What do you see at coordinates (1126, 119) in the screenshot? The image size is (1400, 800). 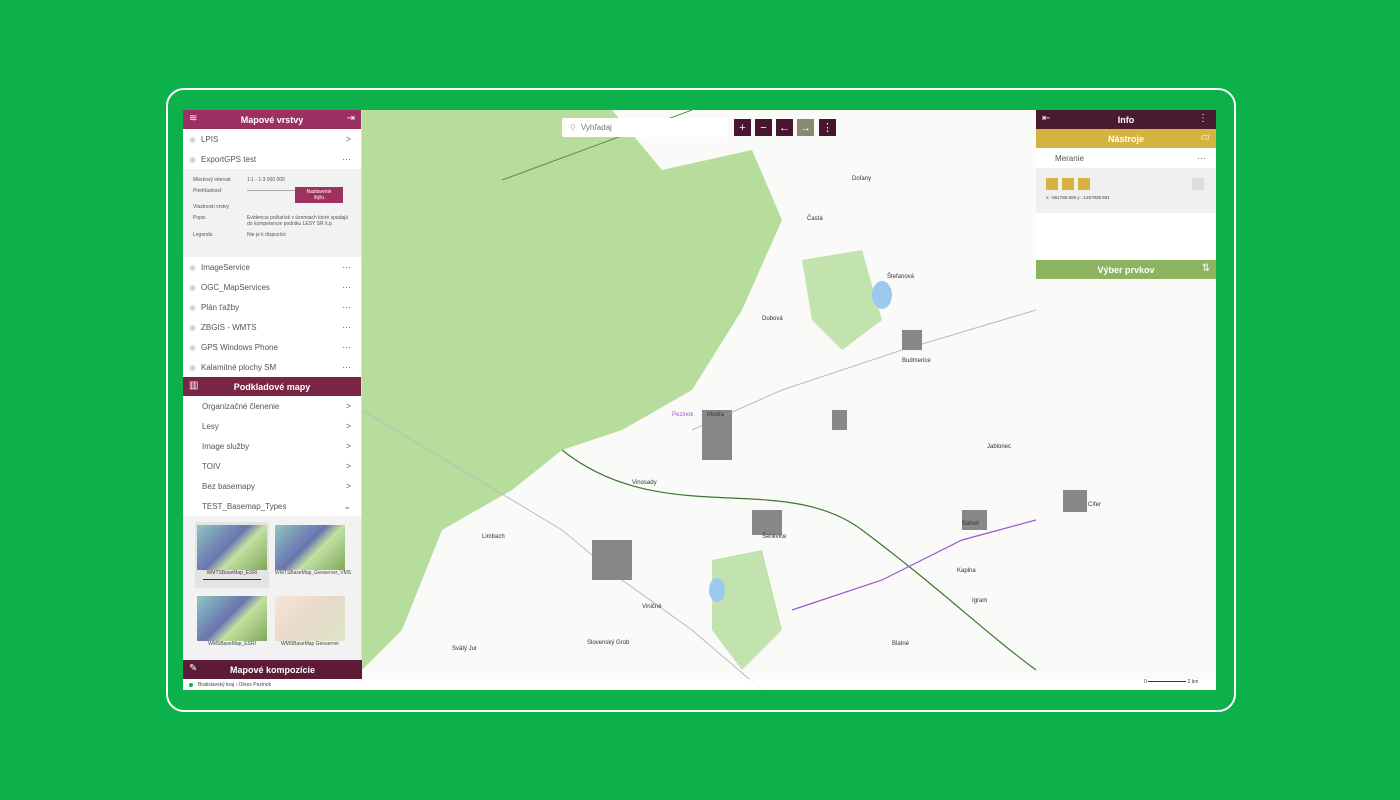 I see `info-header: ⇤ Info ⋮` at bounding box center [1126, 119].